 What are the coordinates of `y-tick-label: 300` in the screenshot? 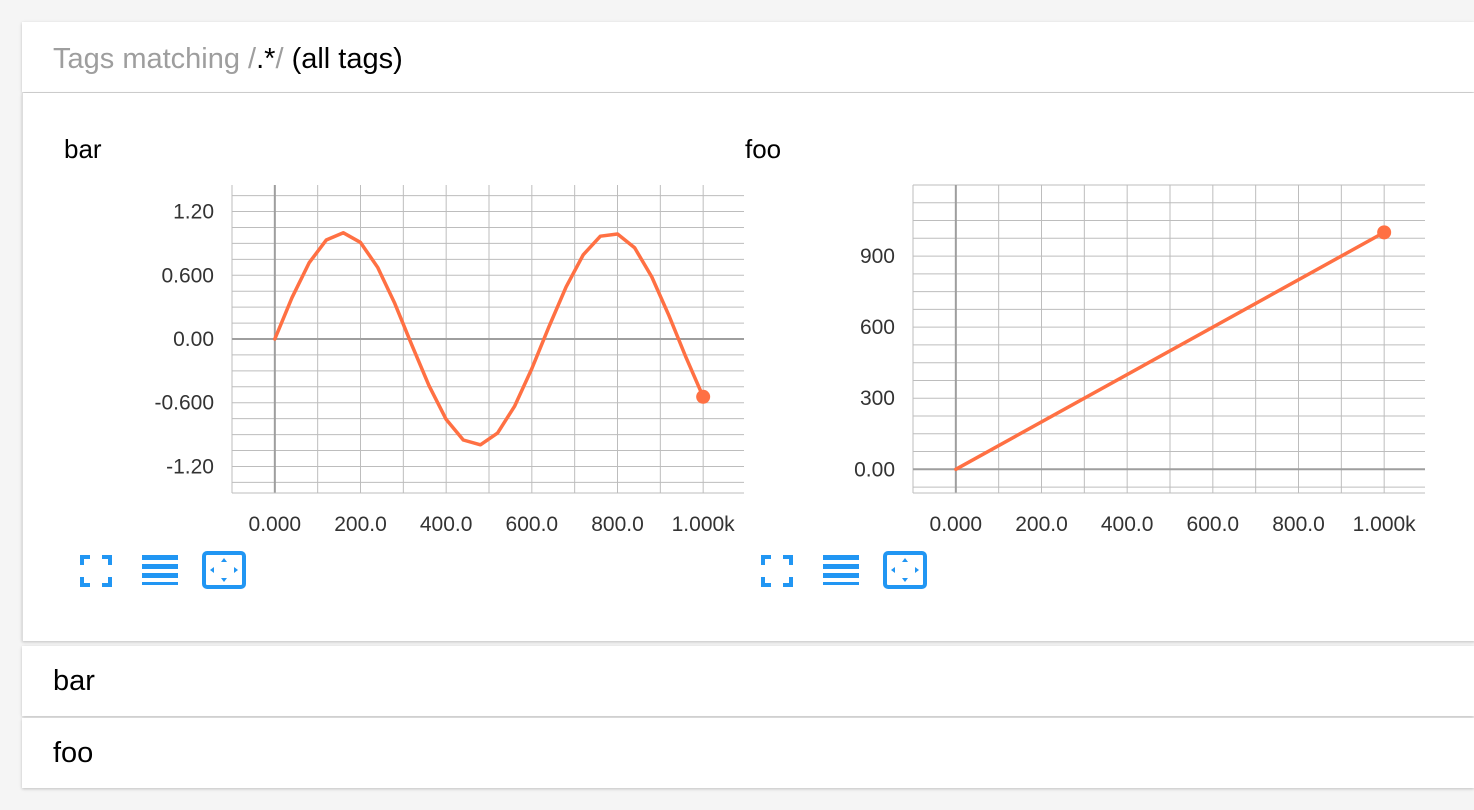 It's located at (877, 398).